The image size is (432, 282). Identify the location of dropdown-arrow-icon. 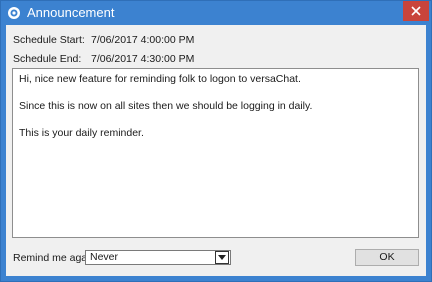
(222, 257).